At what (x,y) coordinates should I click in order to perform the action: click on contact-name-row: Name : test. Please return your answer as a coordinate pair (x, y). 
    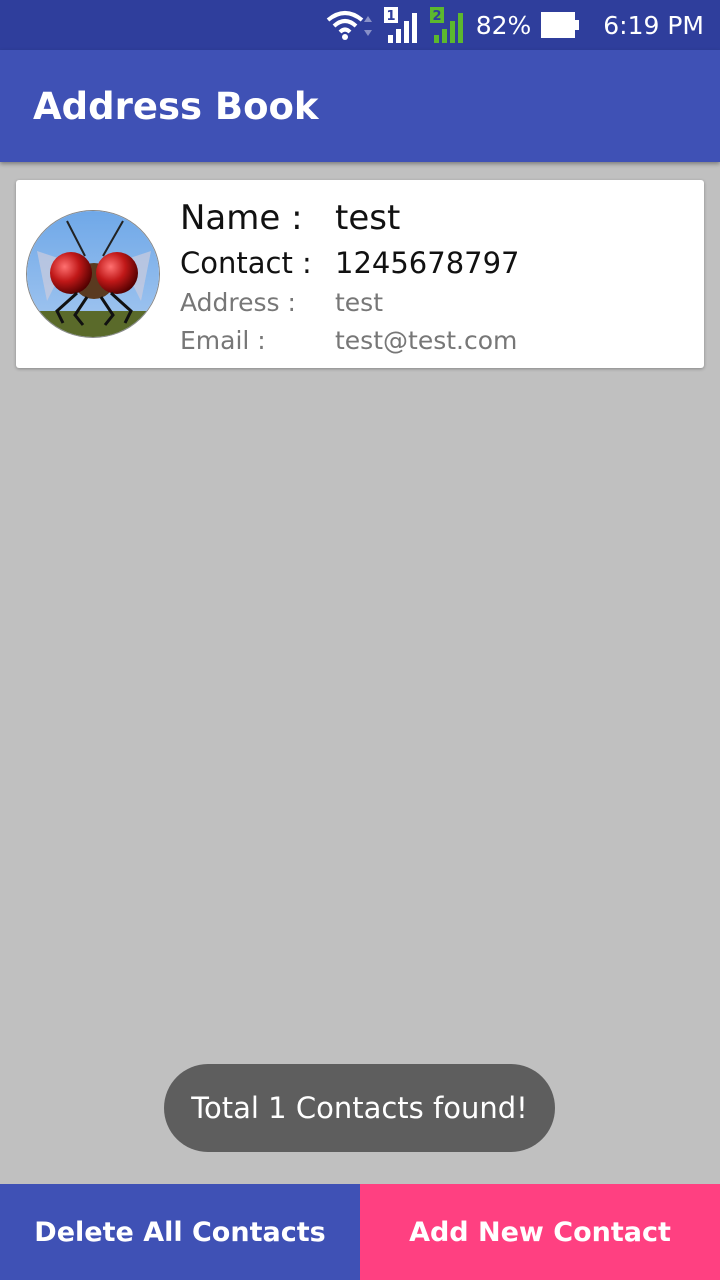
    Looking at the image, I should click on (290, 218).